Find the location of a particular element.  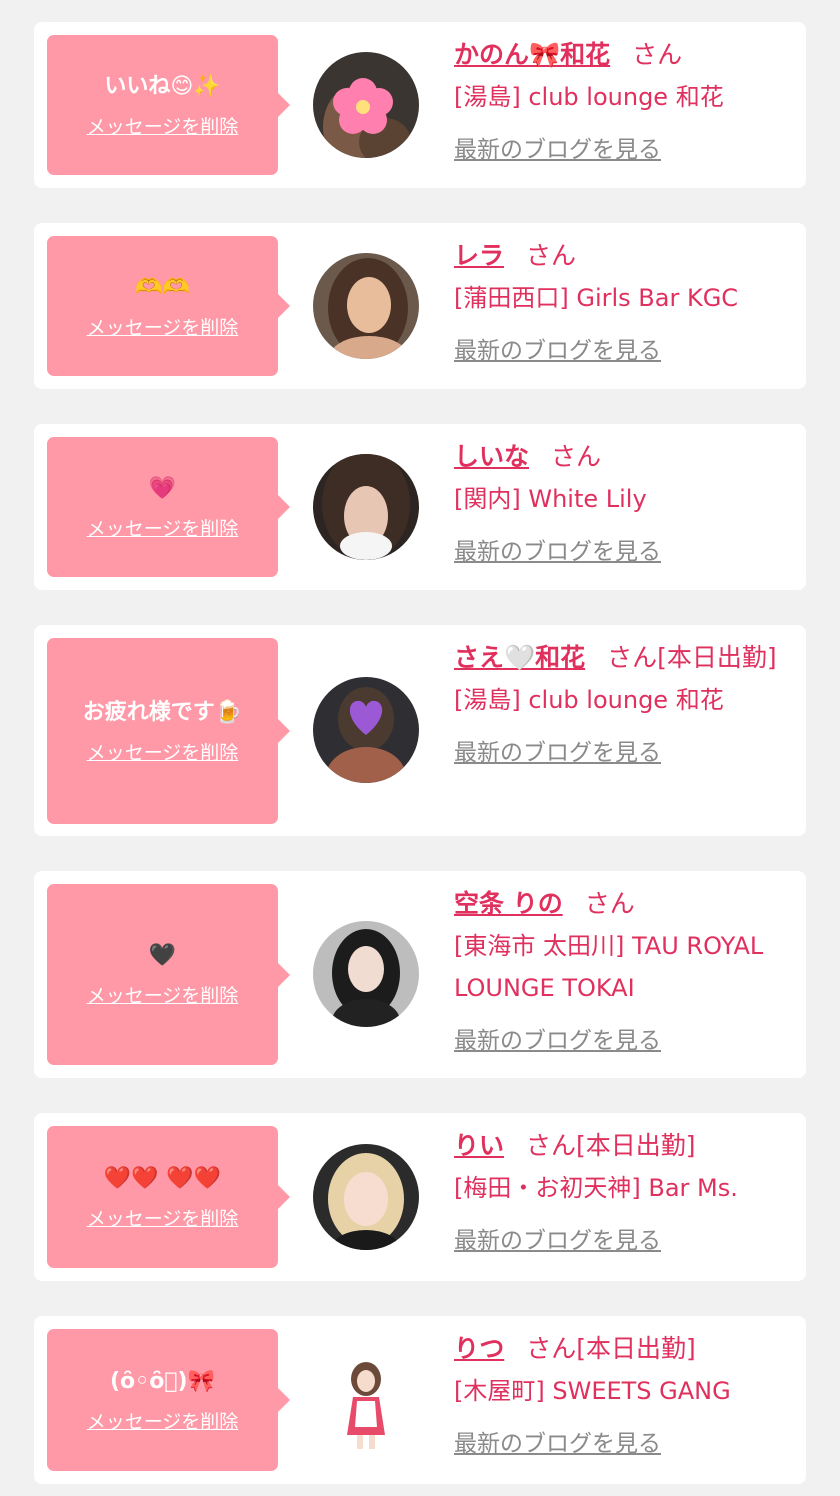

message-text: 🖤 is located at coordinates (162, 955).